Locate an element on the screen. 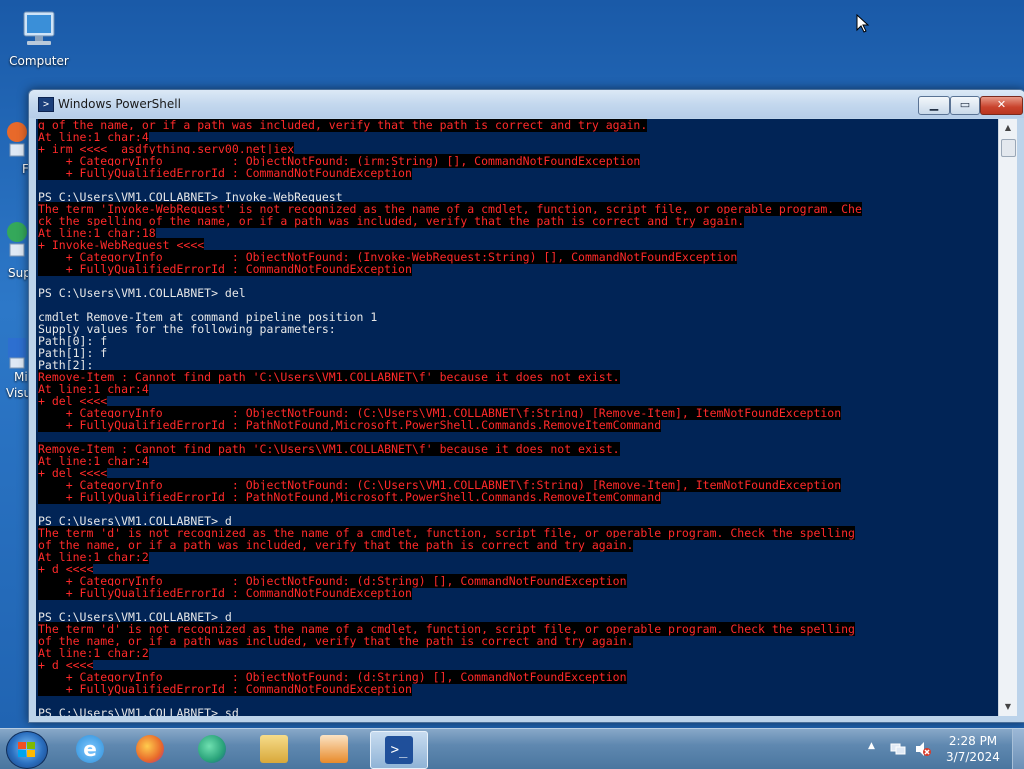 Image resolution: width=1024 pixels, height=769 pixels. taskbar-app-edge is located at coordinates (212, 749).